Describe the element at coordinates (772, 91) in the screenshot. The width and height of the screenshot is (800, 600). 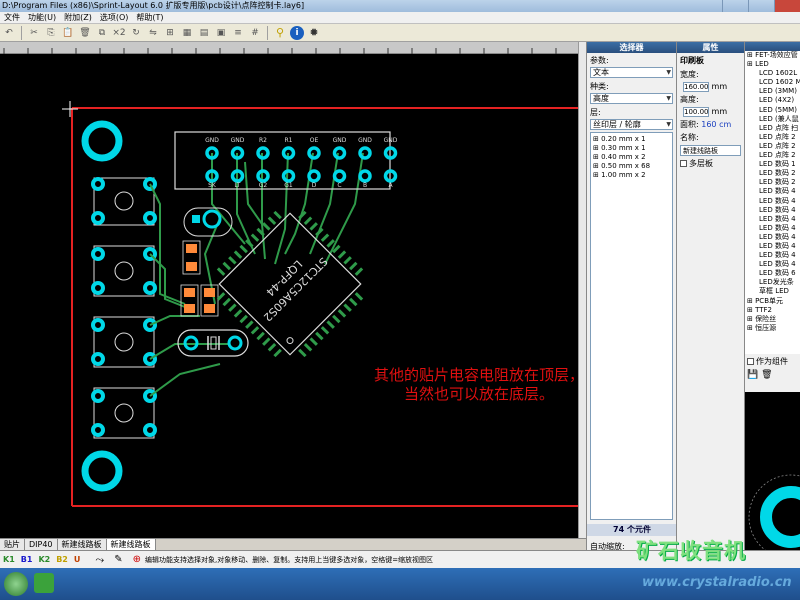
I see `library-item: LED (3MM)` at that location.